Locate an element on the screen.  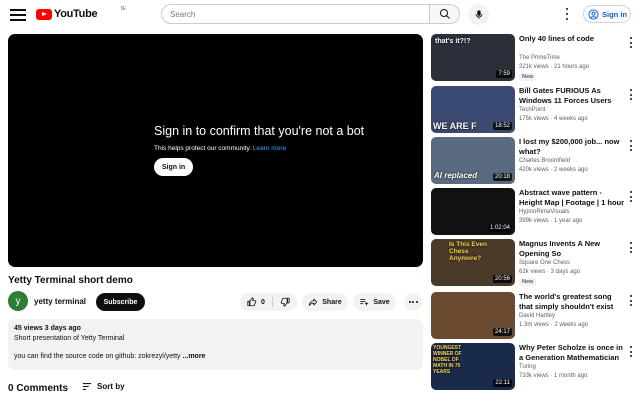
video-duration: 24:17 is located at coordinates (502, 332).